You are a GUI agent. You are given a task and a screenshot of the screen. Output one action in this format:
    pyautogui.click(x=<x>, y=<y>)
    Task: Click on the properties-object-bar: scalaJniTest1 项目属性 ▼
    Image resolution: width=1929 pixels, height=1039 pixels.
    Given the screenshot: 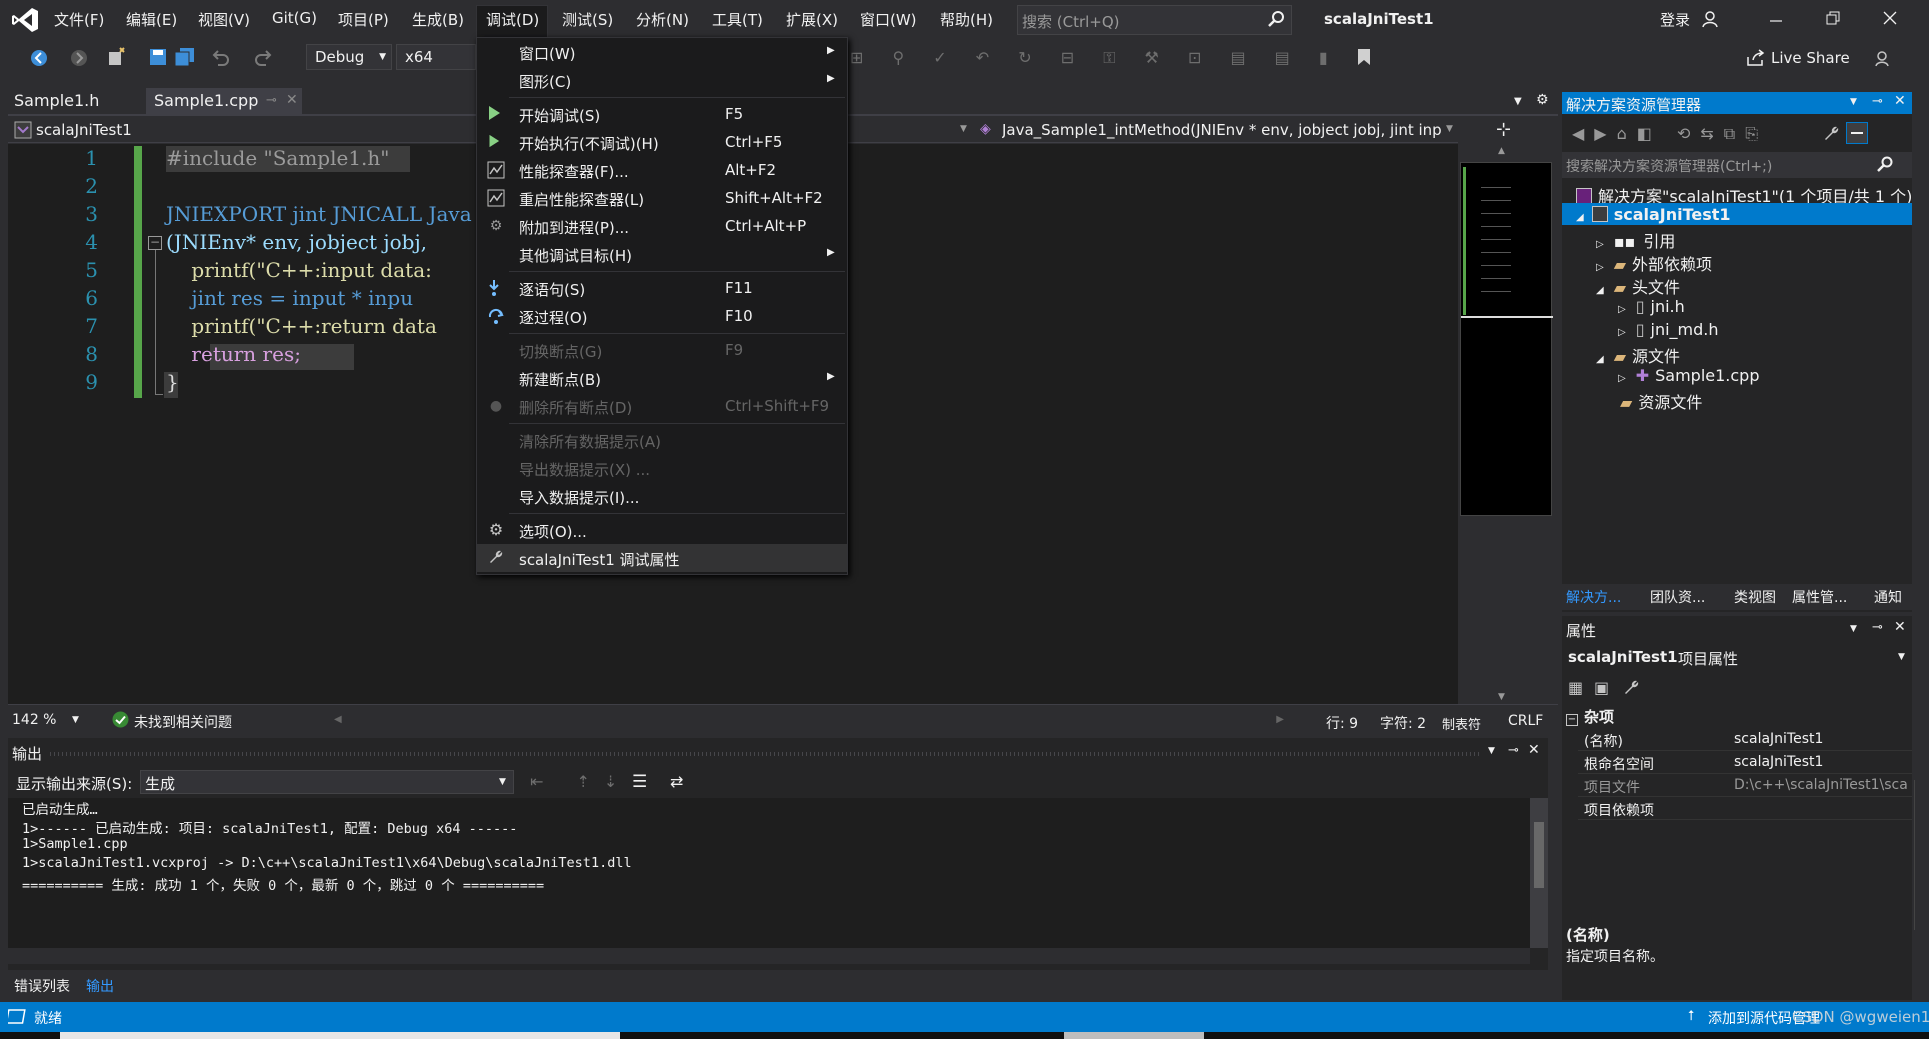 What is the action you would take?
    pyautogui.click(x=1737, y=658)
    